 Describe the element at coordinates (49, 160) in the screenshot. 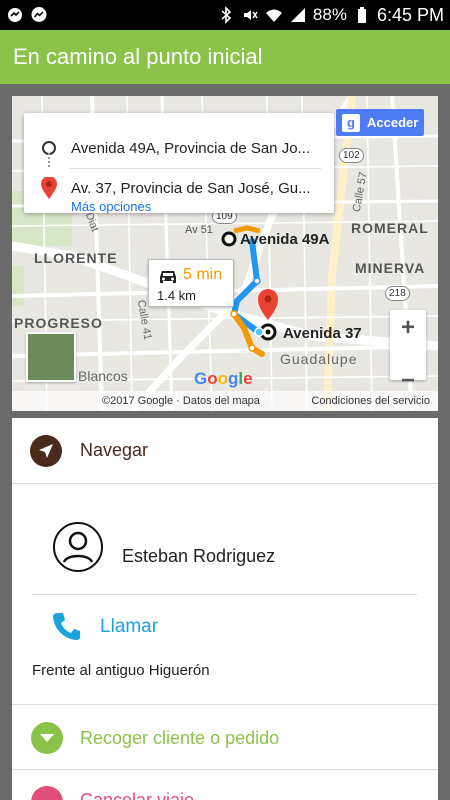

I see `route-connector` at that location.